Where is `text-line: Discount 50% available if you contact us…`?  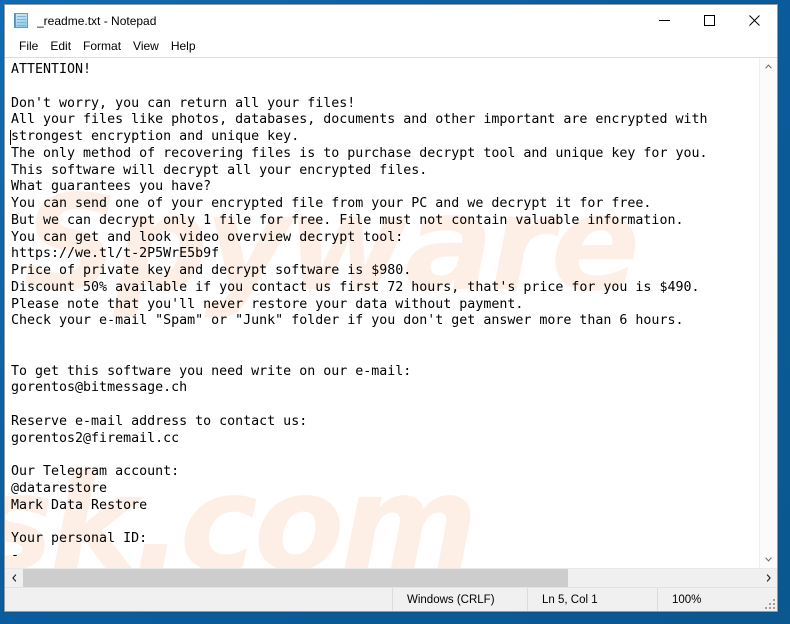
text-line: Discount 50% available if you contact us… is located at coordinates (355, 287).